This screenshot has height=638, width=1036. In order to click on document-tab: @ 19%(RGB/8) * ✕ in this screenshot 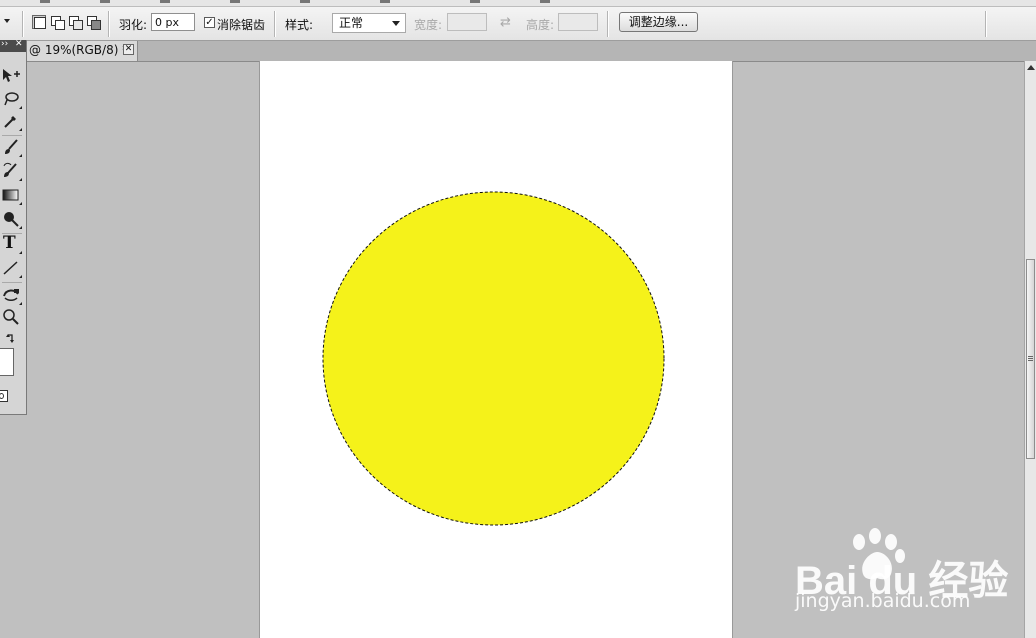, I will do `click(82, 51)`.